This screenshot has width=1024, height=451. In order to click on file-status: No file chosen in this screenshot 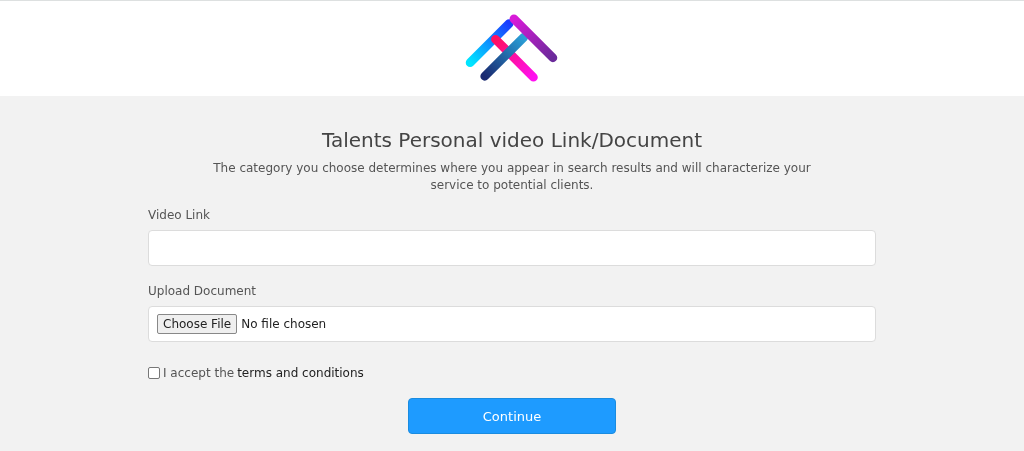, I will do `click(284, 324)`.